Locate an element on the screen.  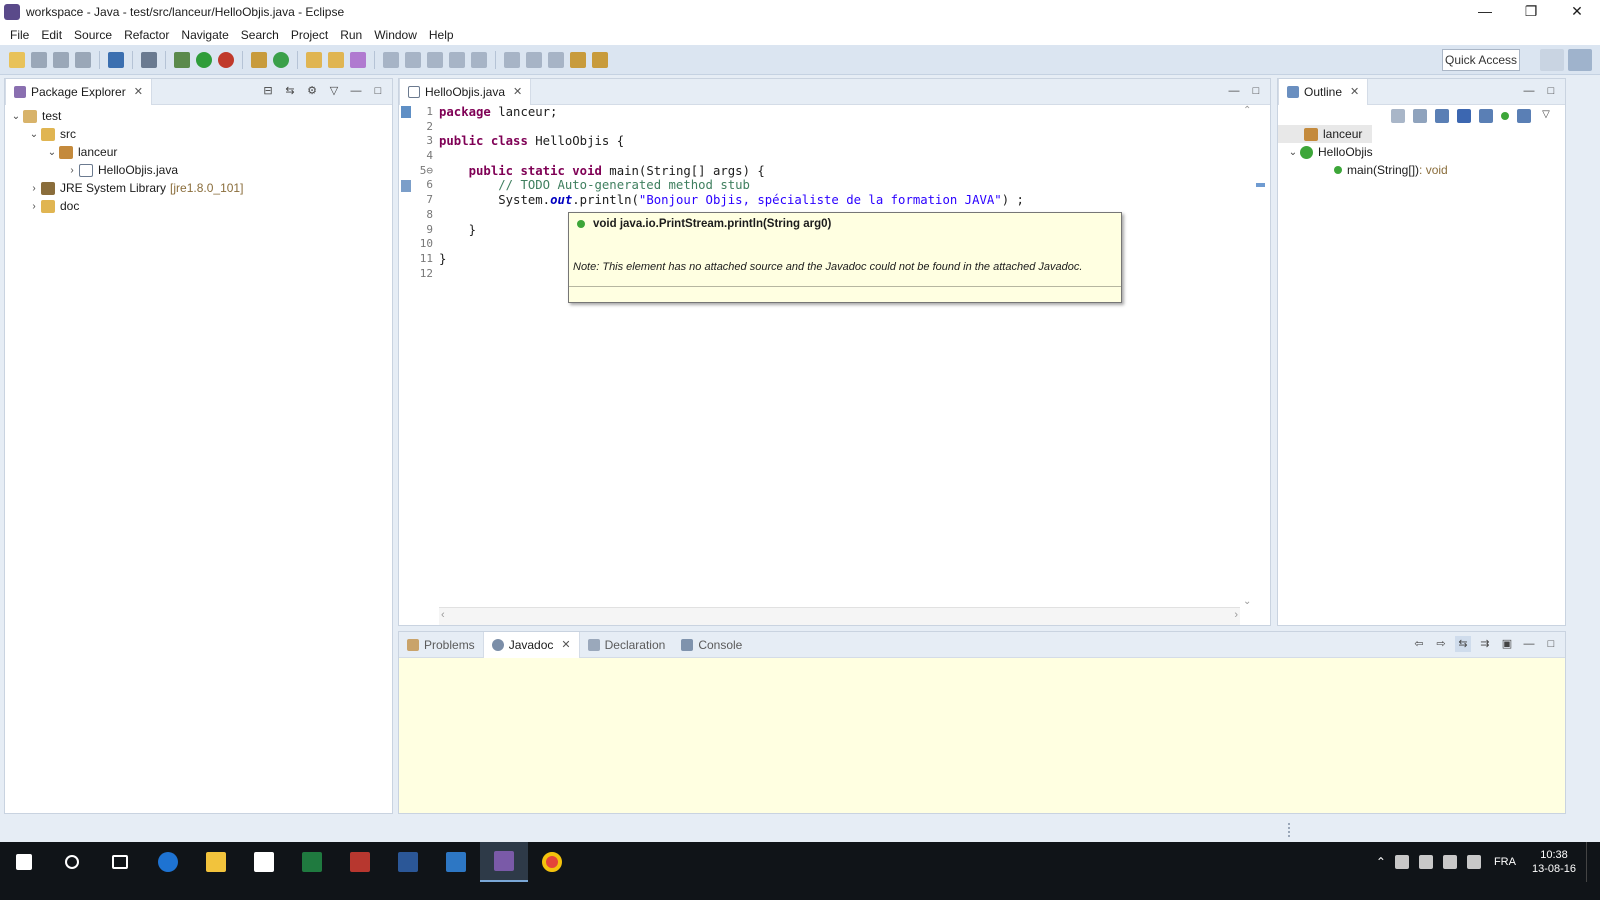
back-arrow-icon is located at coordinates (578, 59).